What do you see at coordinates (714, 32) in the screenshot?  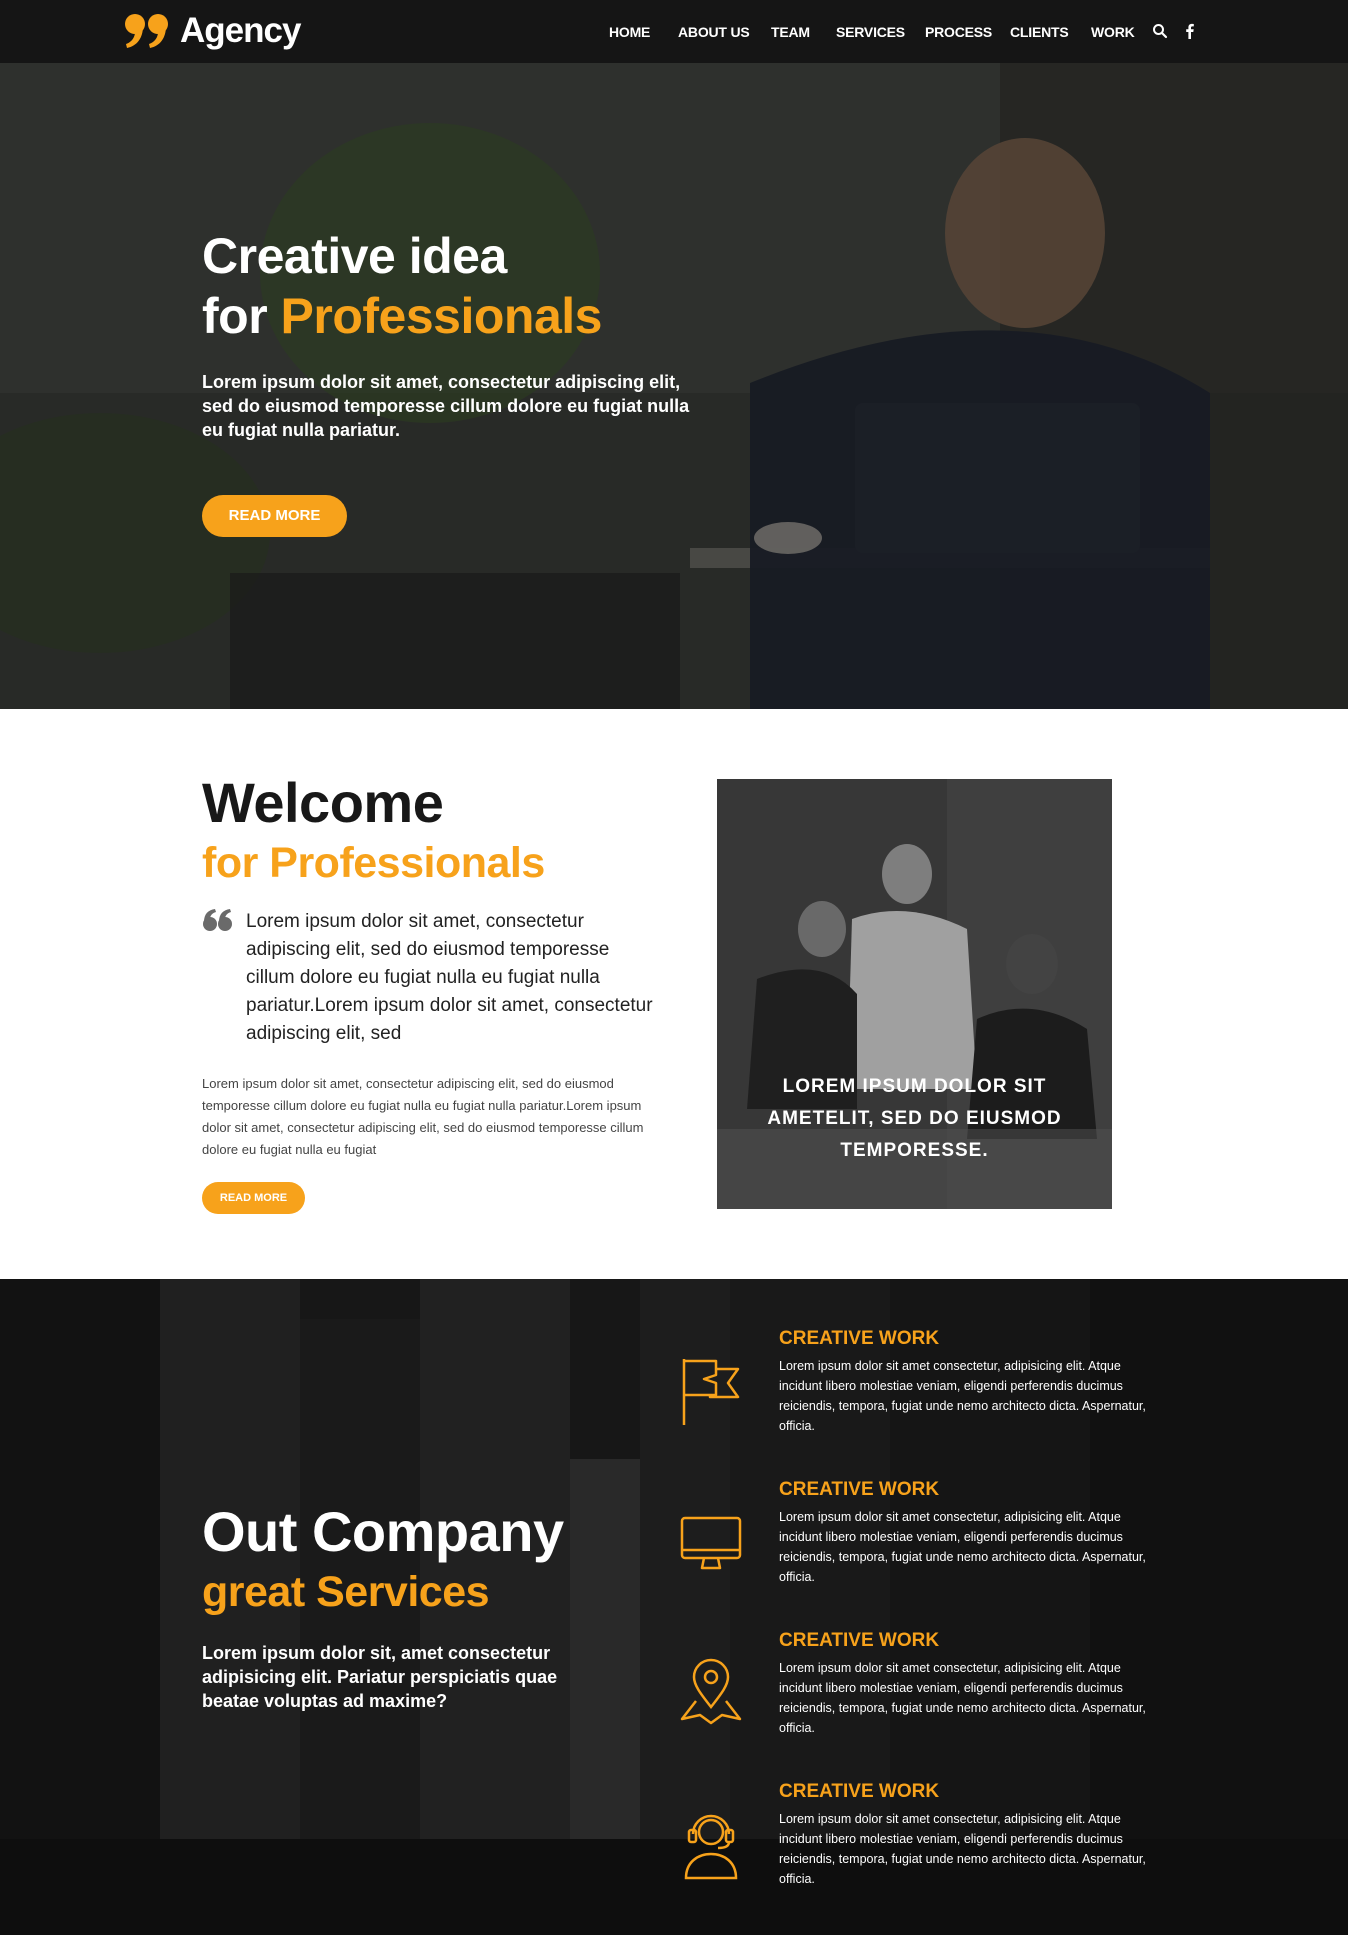 I see `nav-about-us: ABOUT US` at bounding box center [714, 32].